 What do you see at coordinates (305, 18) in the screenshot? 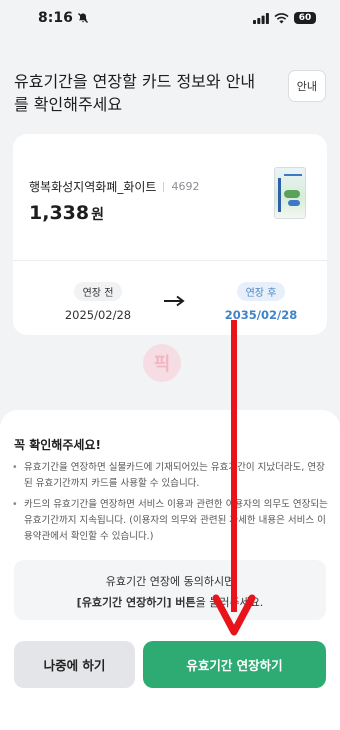
I see `battery-icon: 60` at bounding box center [305, 18].